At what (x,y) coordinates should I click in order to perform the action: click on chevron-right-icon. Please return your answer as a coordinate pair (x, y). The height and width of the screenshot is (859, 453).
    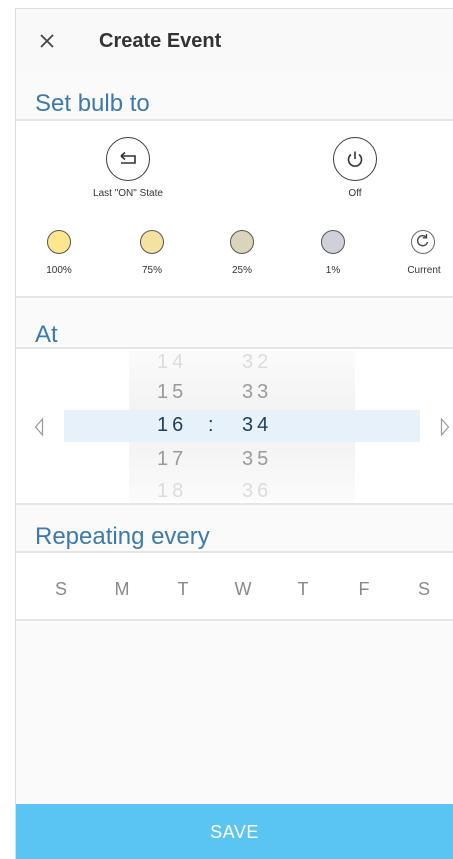
    Looking at the image, I should click on (445, 427).